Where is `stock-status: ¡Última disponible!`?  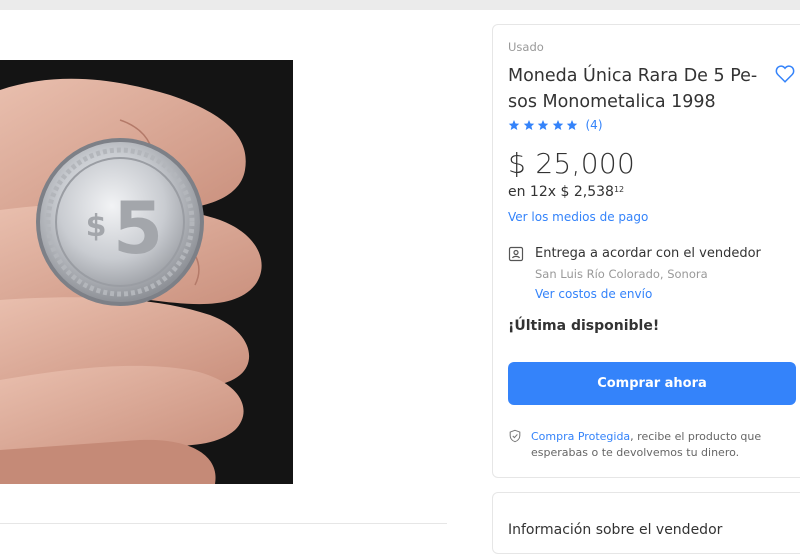 stock-status: ¡Última disponible! is located at coordinates (584, 326).